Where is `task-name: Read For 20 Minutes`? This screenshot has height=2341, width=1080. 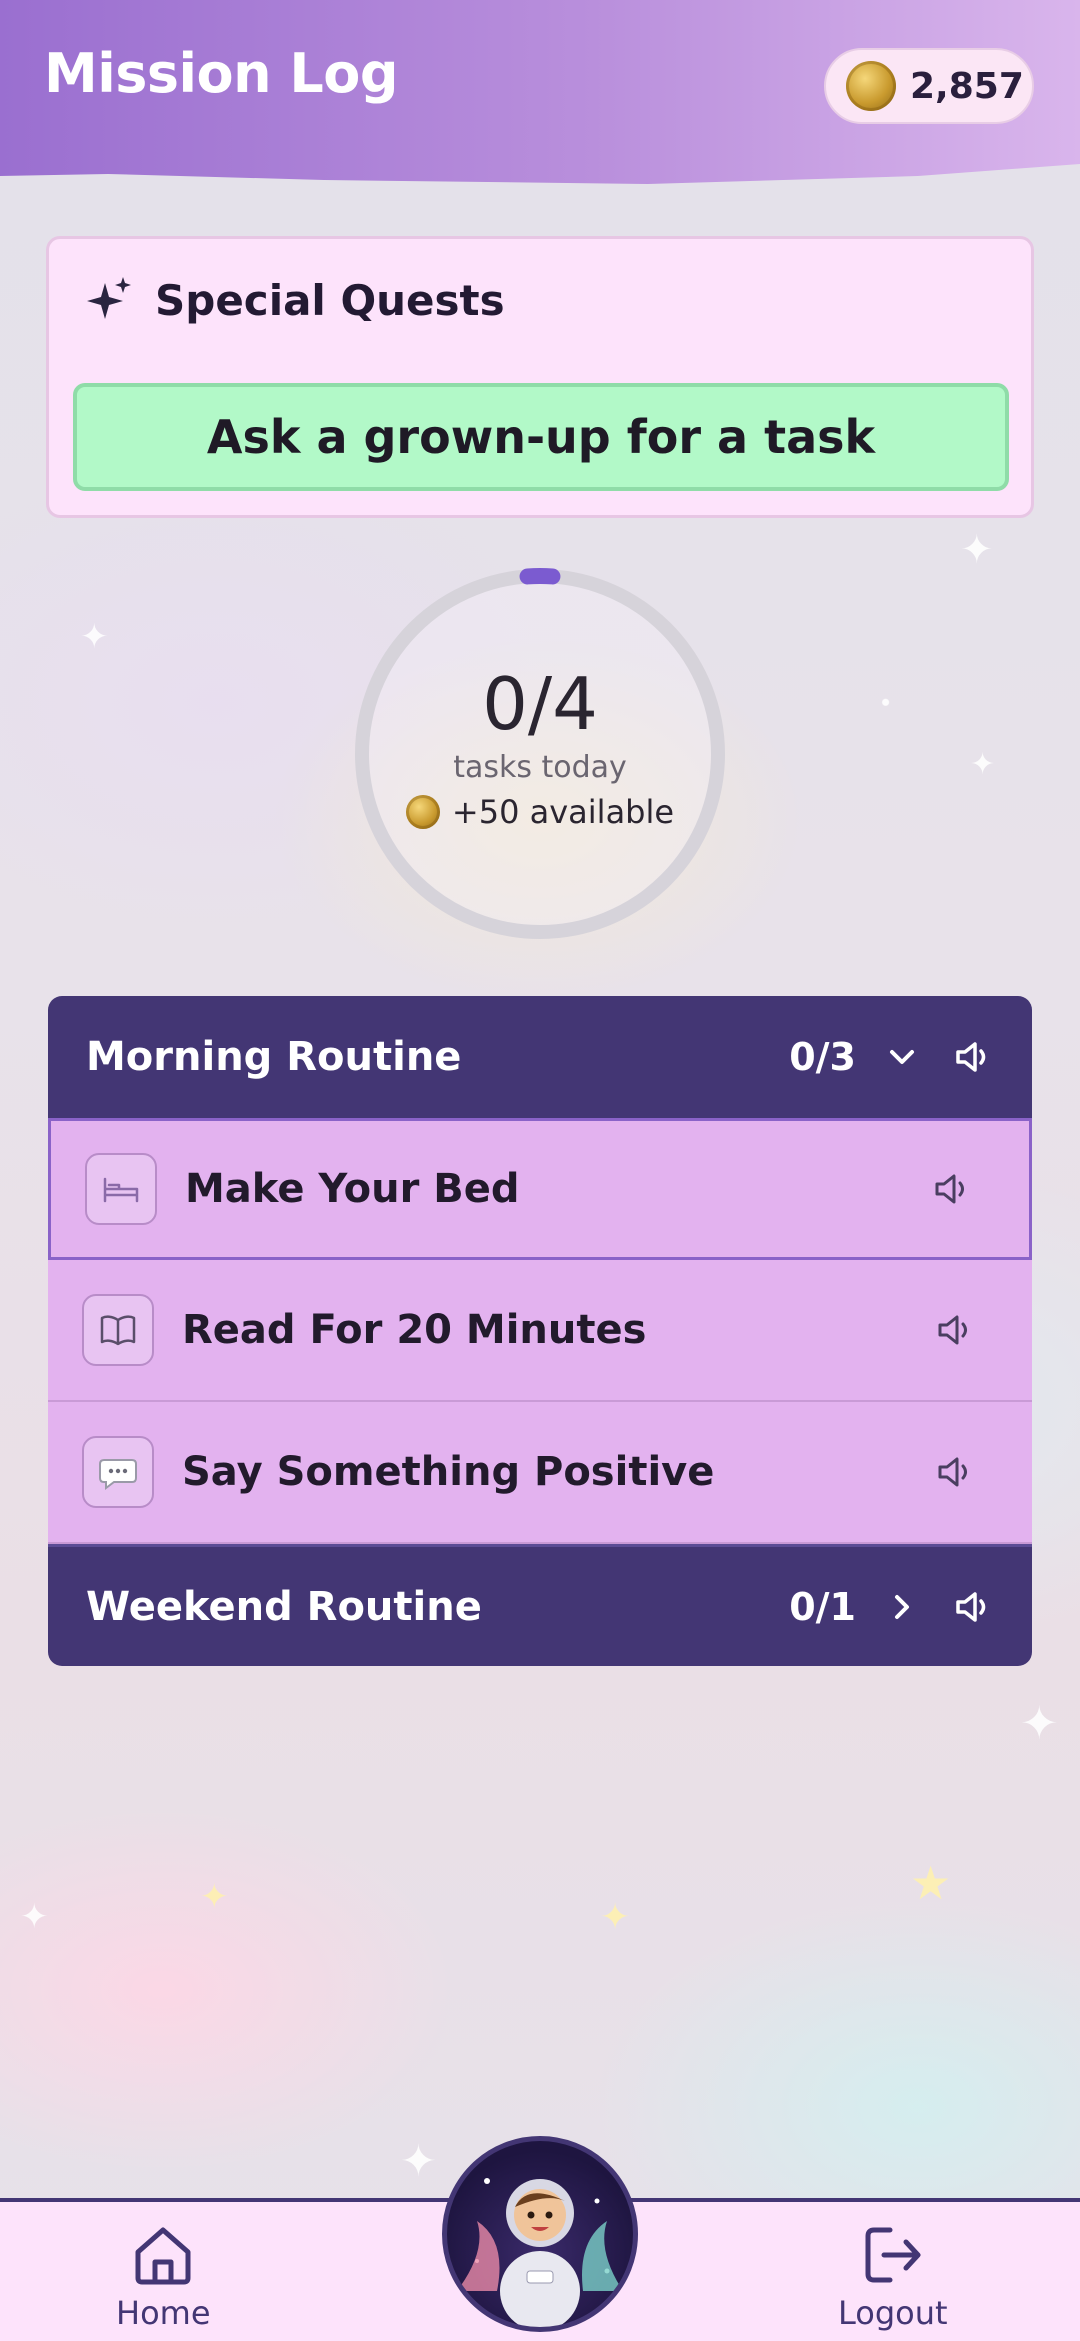 task-name: Read For 20 Minutes is located at coordinates (414, 1330).